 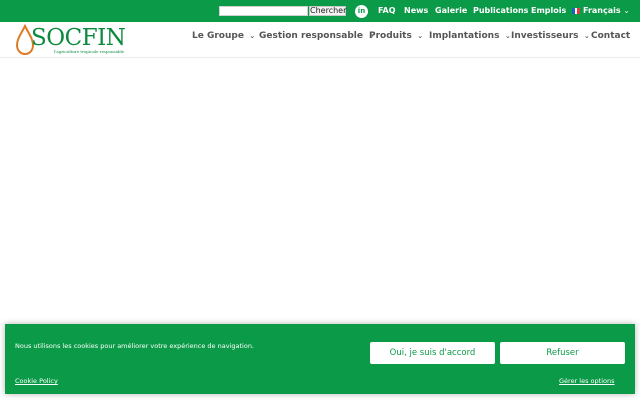 I want to click on top-link-news: News, so click(x=416, y=11).